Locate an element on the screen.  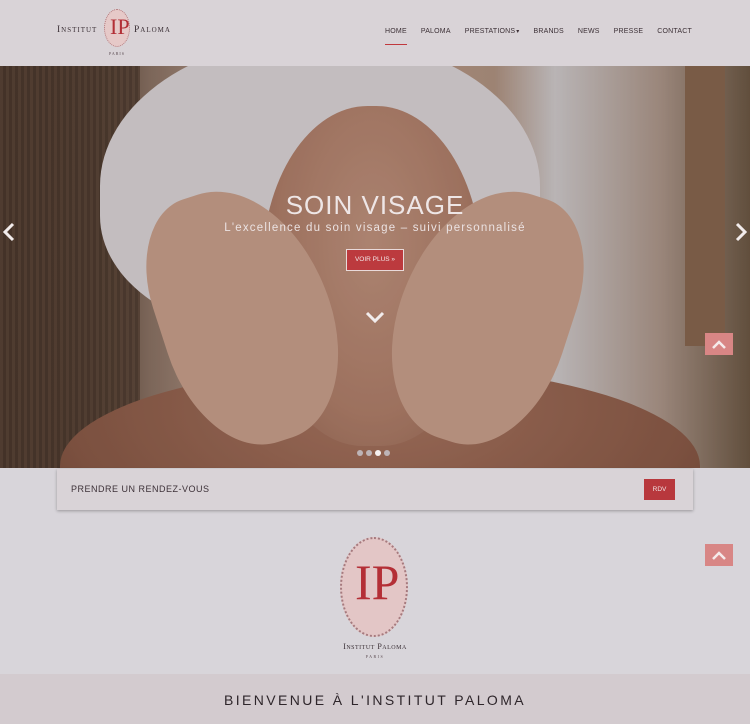
site-logo: Institut IP Paloma PARIS is located at coordinates (114, 34).